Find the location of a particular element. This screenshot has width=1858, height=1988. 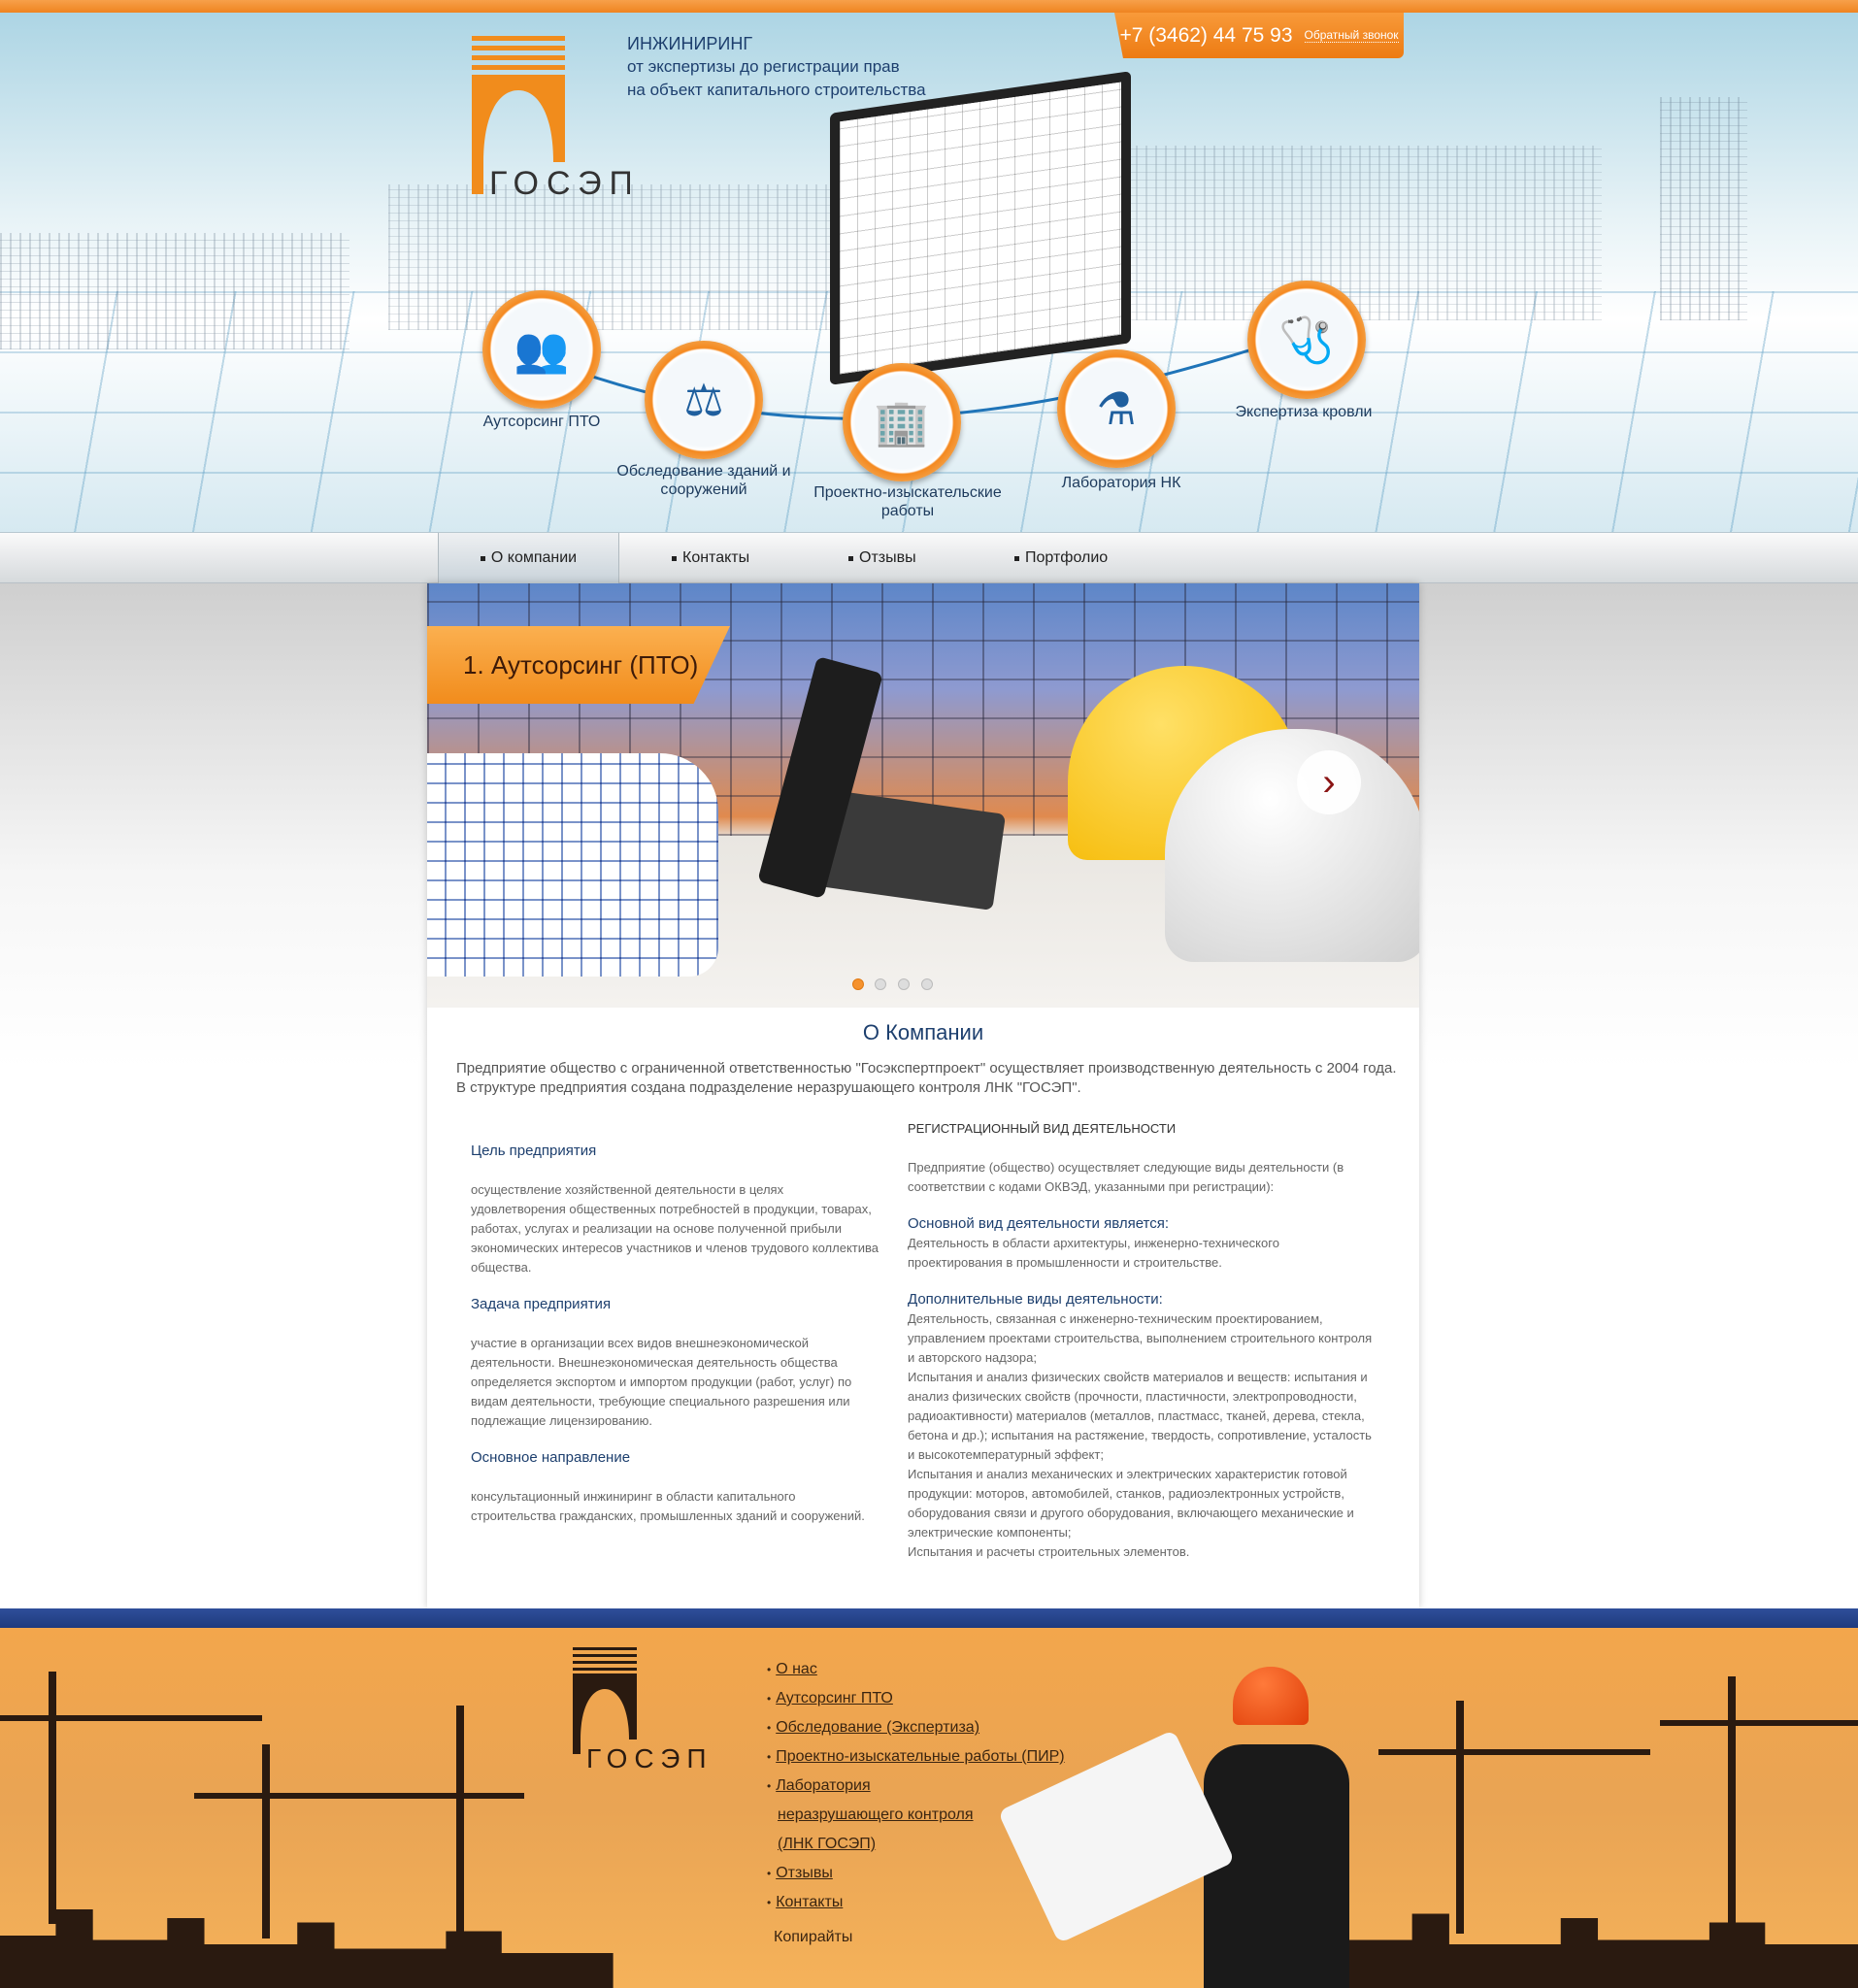

service-roof-button: 🩺 is located at coordinates (1306, 340).